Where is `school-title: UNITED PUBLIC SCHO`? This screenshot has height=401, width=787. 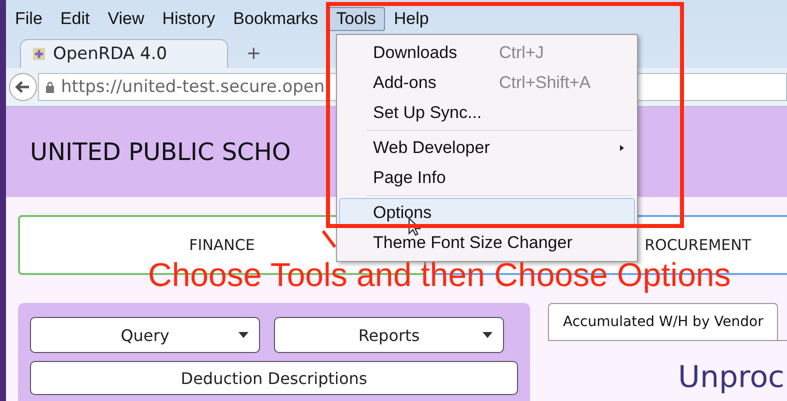 school-title: UNITED PUBLIC SCHO is located at coordinates (160, 152).